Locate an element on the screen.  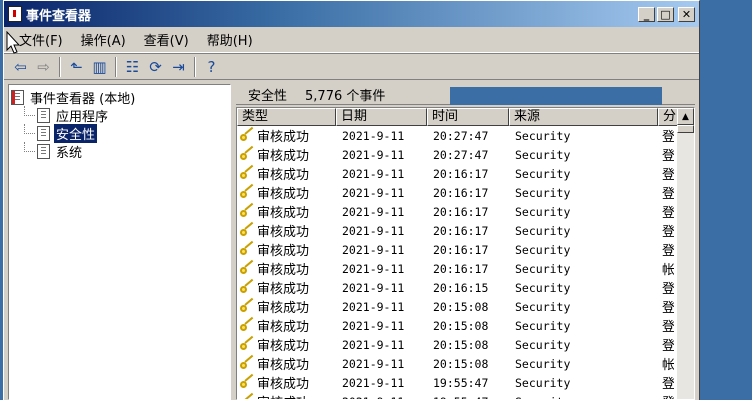
title-bar: 事件查看器 _ □ ✕ is located at coordinates (351, 14).